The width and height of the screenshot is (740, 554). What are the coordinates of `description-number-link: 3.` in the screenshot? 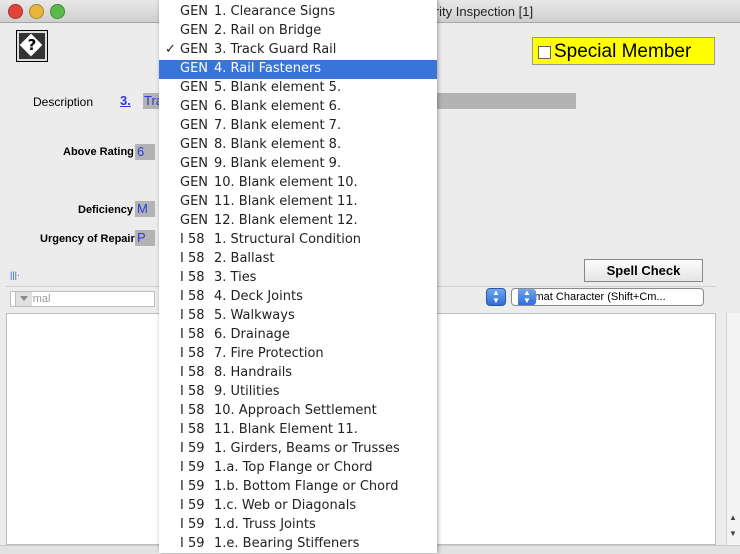 It's located at (125, 100).